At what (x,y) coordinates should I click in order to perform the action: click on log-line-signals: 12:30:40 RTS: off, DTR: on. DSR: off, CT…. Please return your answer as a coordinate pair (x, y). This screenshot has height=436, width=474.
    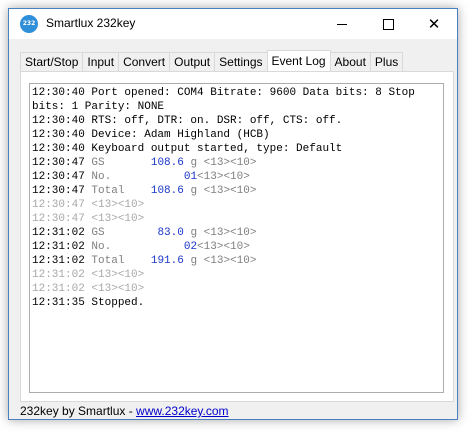
    Looking at the image, I should click on (187, 121).